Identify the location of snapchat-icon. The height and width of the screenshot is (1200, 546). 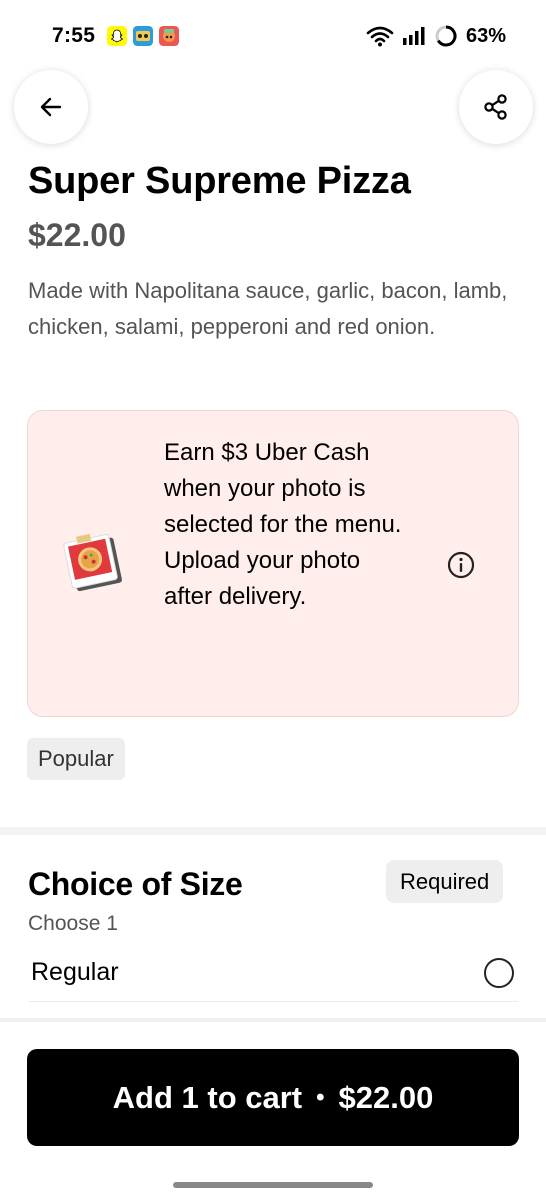
(117, 36).